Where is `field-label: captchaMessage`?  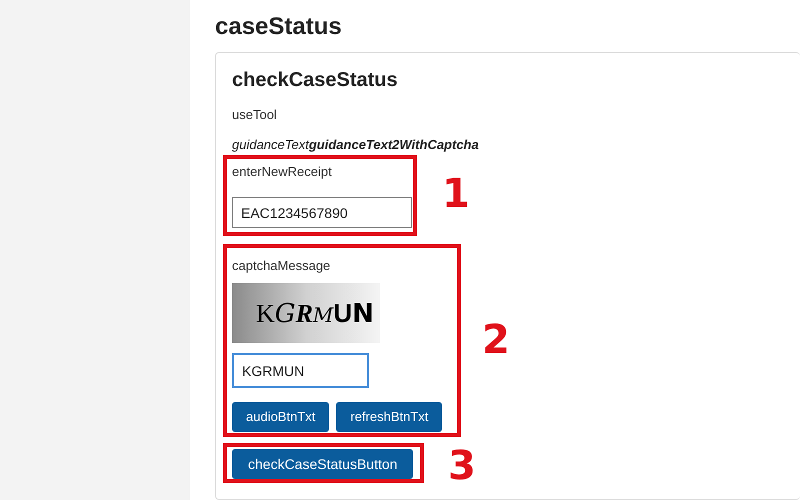 field-label: captchaMessage is located at coordinates (282, 266).